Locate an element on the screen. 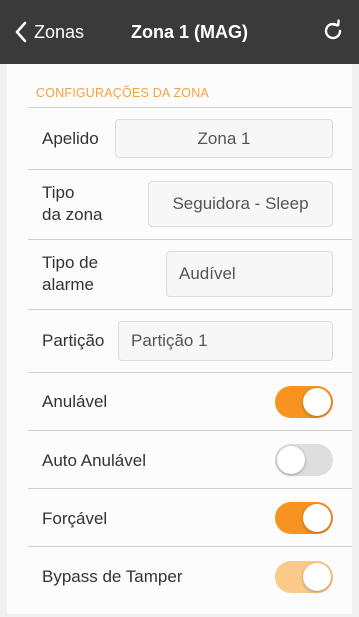 The image size is (359, 617). tipo-alarme-select: Audível is located at coordinates (249, 274).